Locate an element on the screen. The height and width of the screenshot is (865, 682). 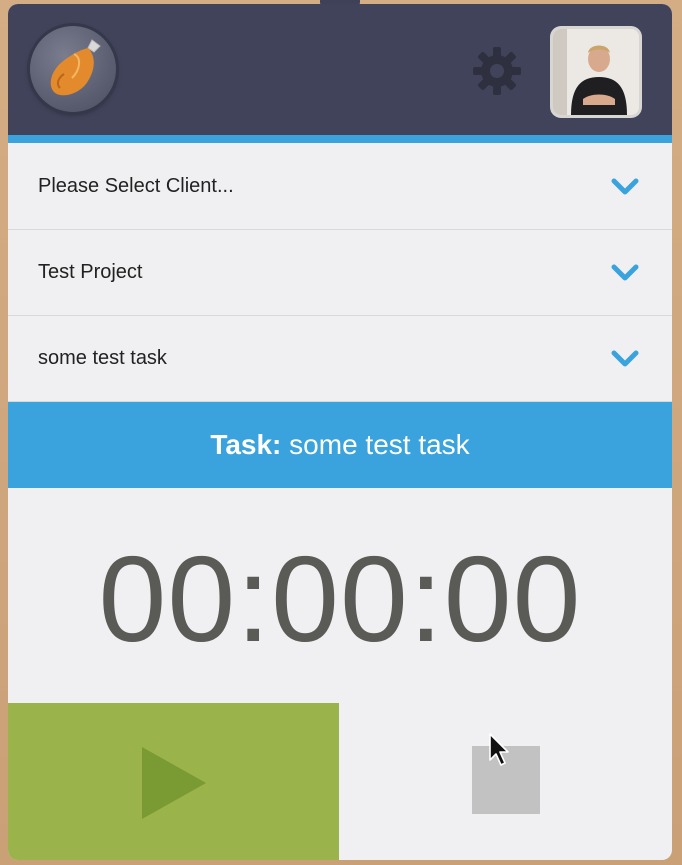
play-icon is located at coordinates (174, 783).